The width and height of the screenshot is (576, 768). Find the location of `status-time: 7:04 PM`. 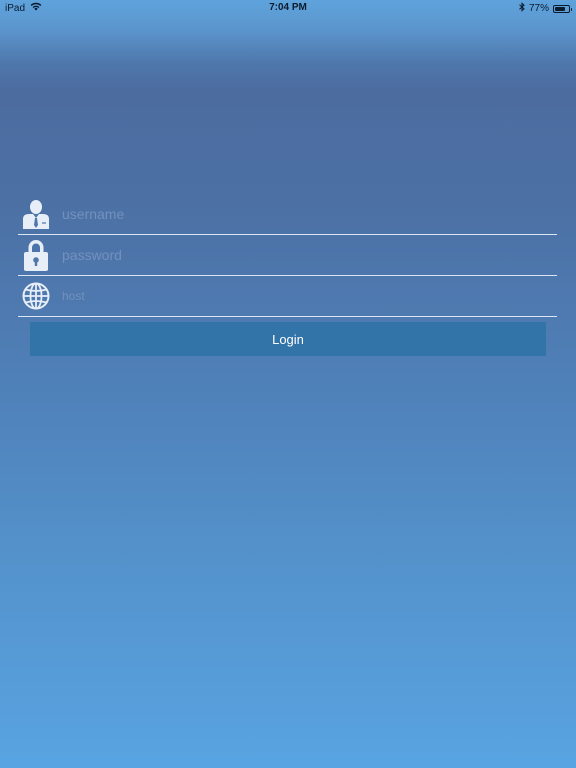

status-time: 7:04 PM is located at coordinates (288, 7).